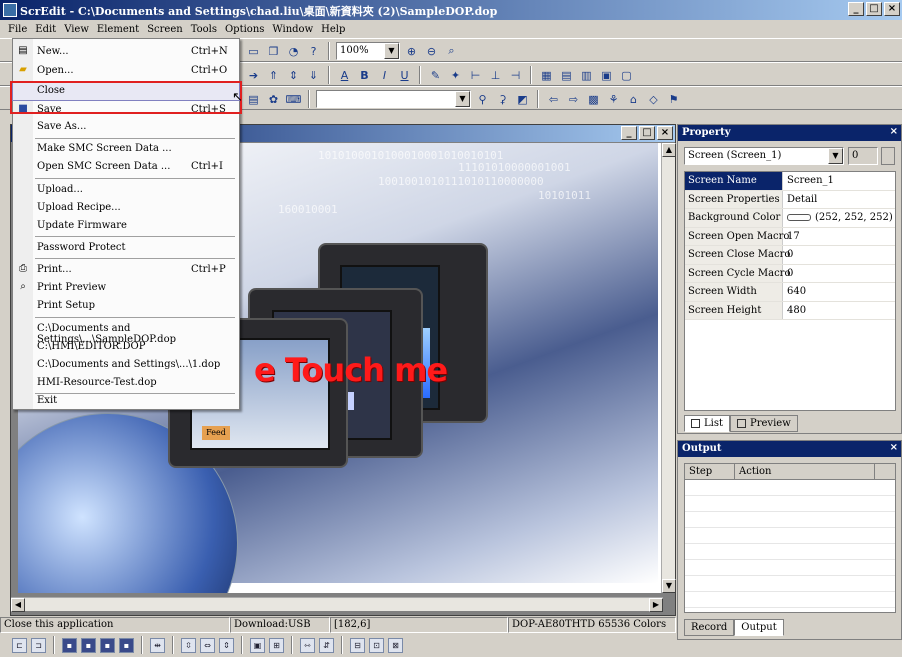 This screenshot has width=902, height=657. What do you see at coordinates (273, 51) in the screenshot?
I see `cascade-icon: ❐` at bounding box center [273, 51].